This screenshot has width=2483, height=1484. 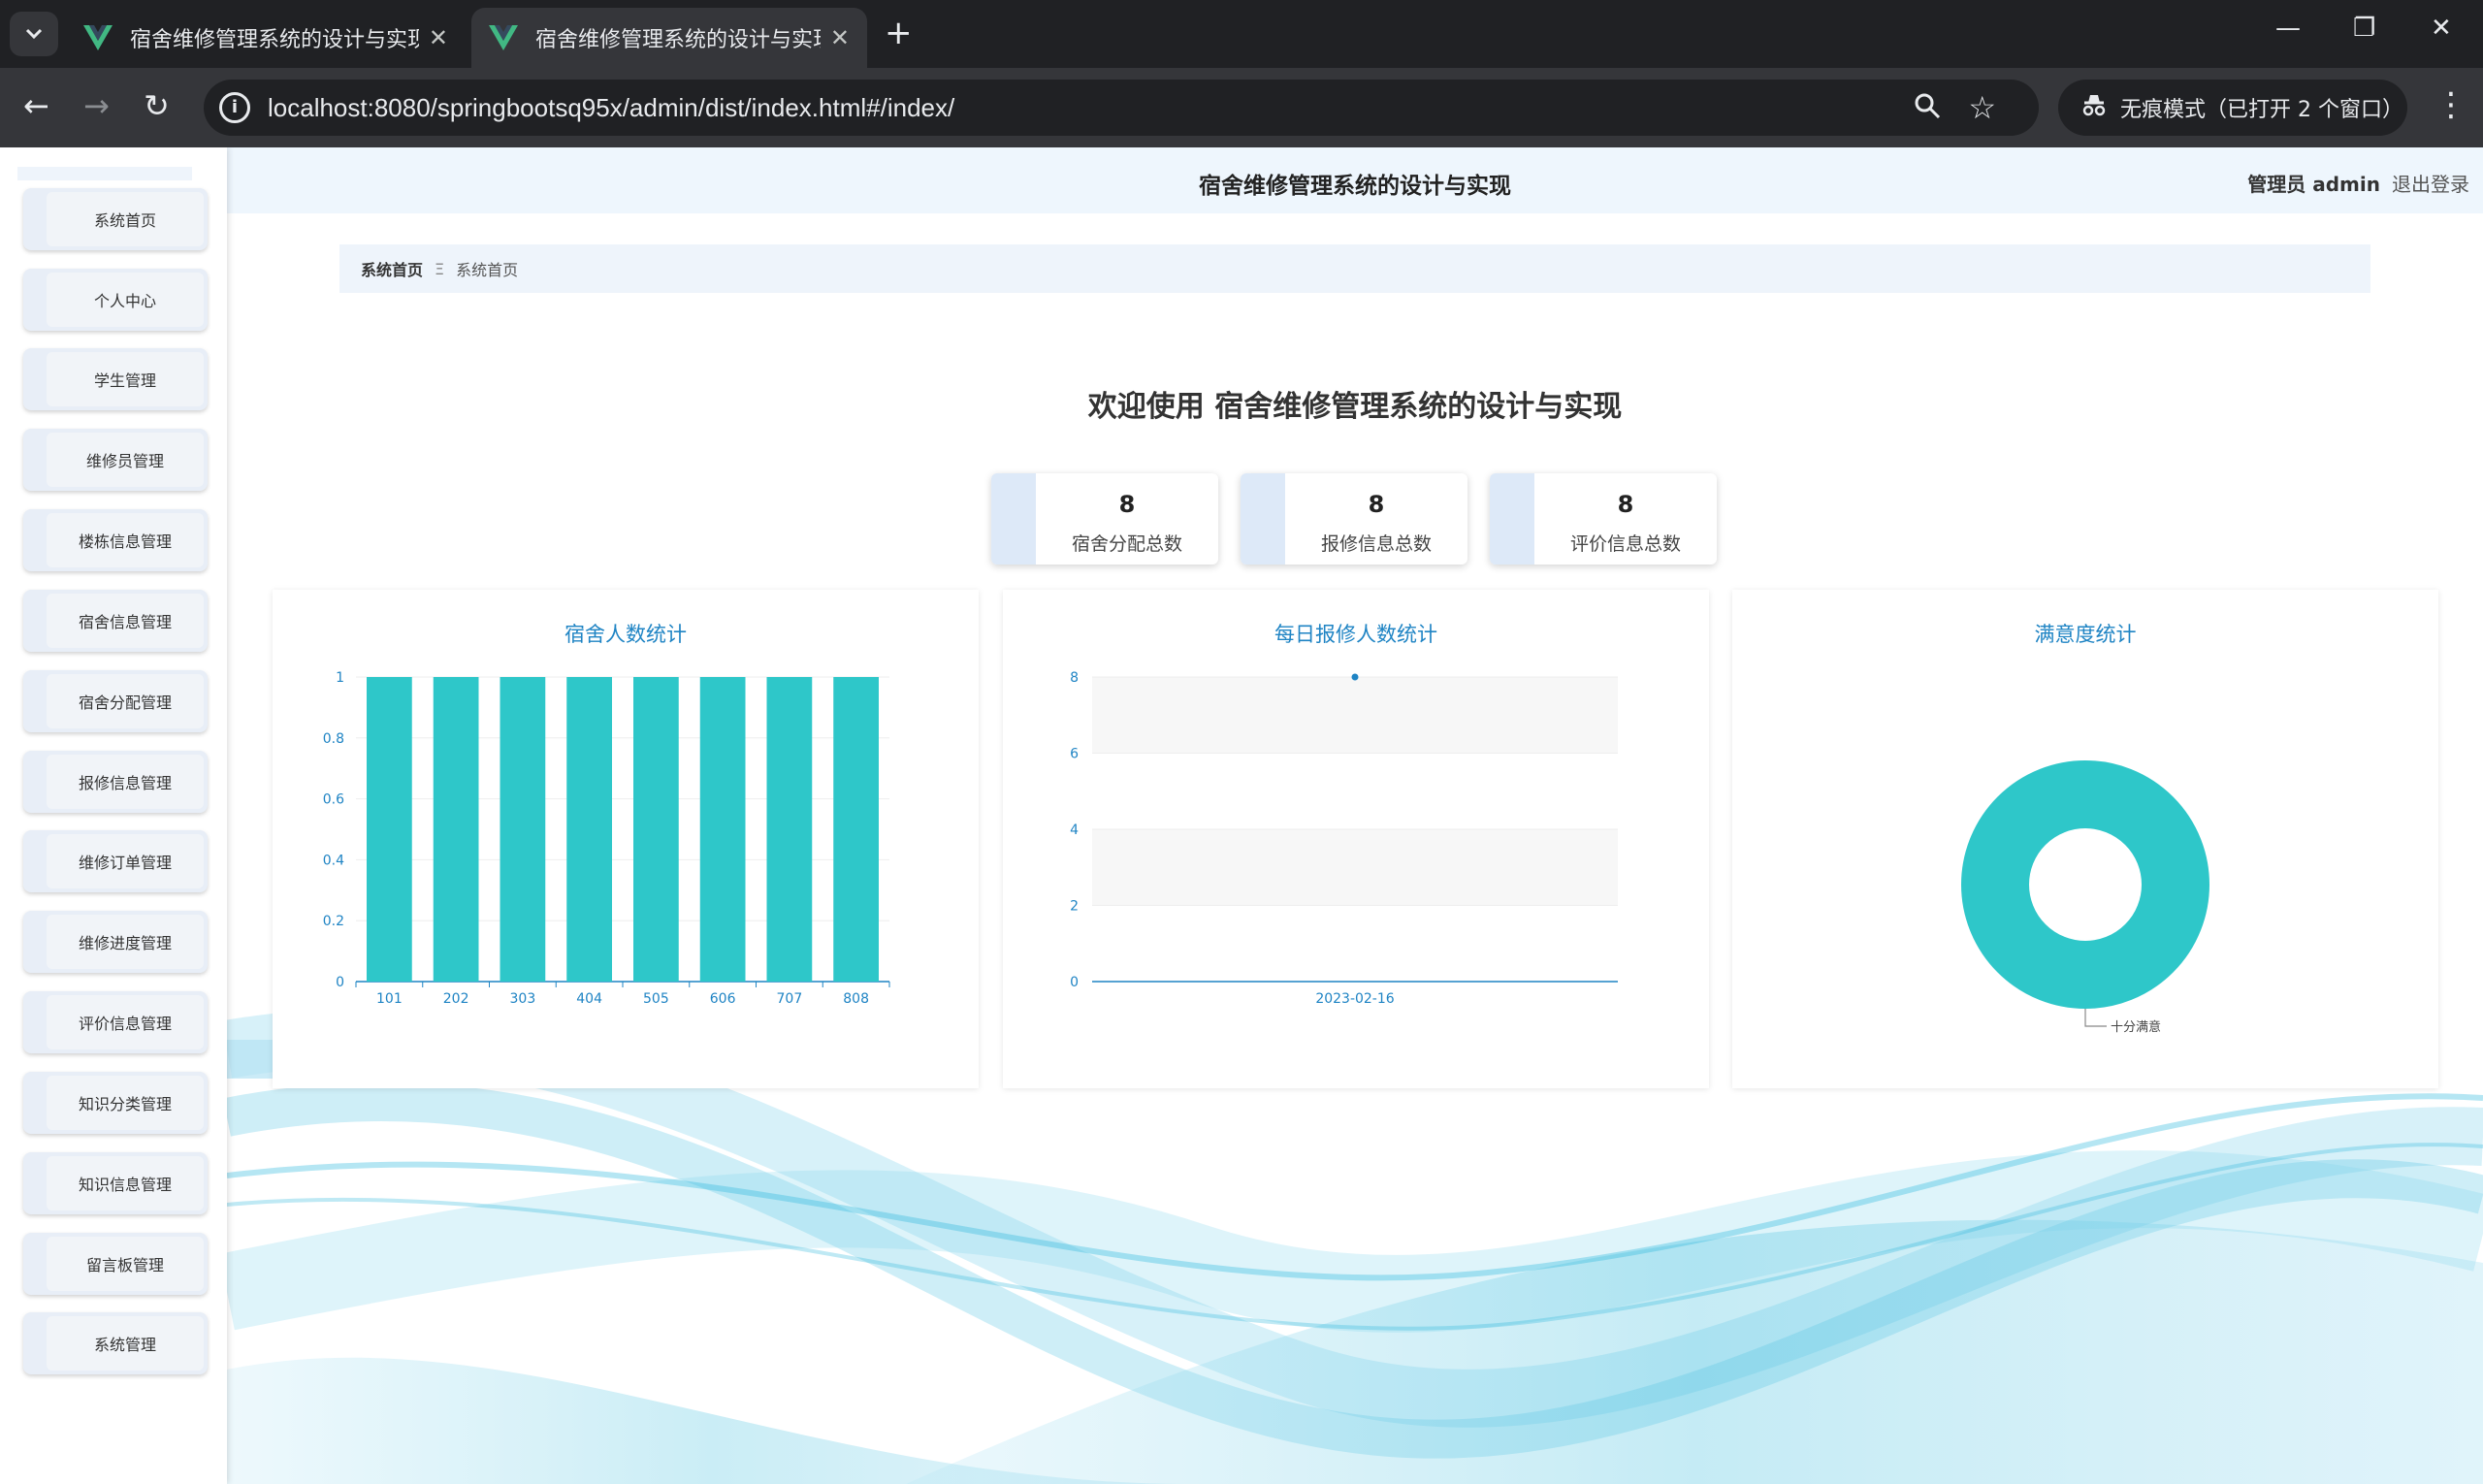 I want to click on chart-card-satisfaction: 满意度统计 十分满意, so click(x=2085, y=839).